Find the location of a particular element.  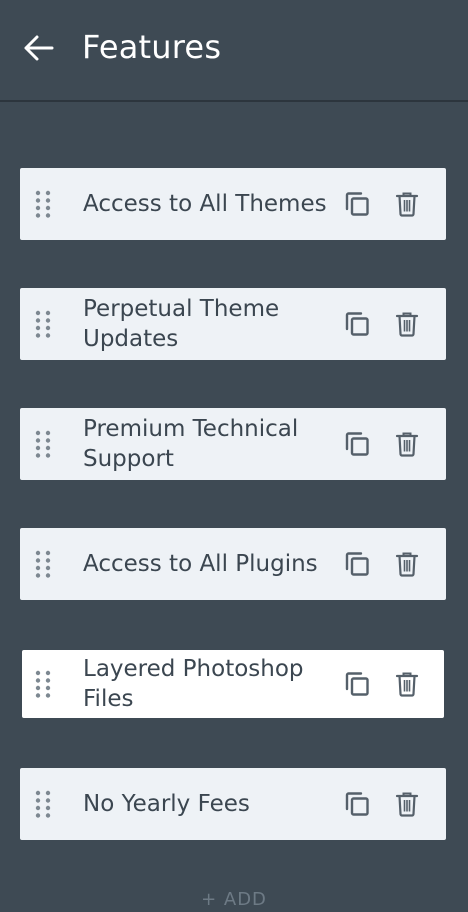

feature-item: Premium Technical Support is located at coordinates (233, 444).